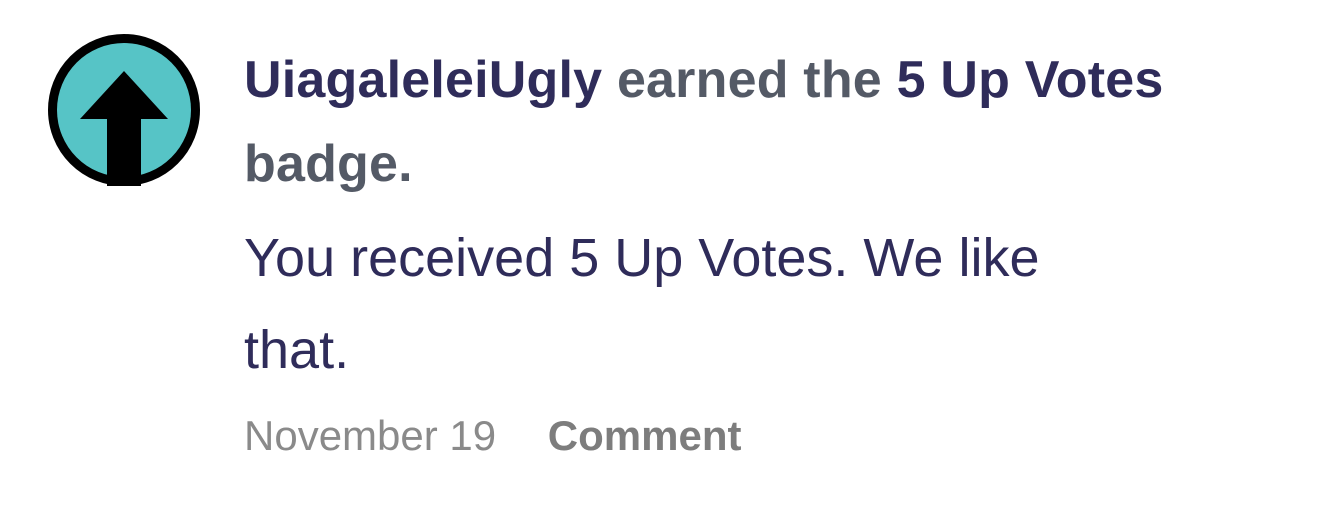  I want to click on notification-date: November 19, so click(370, 435).